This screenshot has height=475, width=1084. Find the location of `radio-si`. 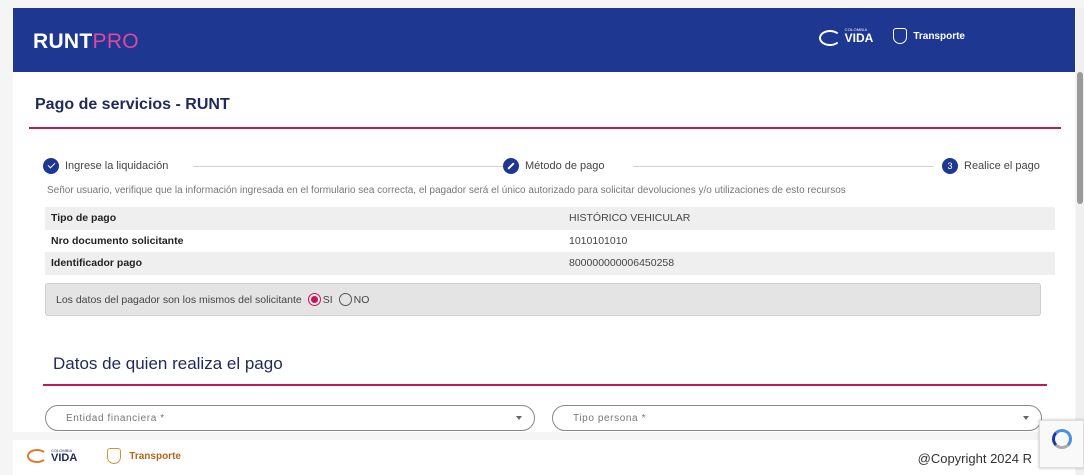

radio-si is located at coordinates (314, 299).